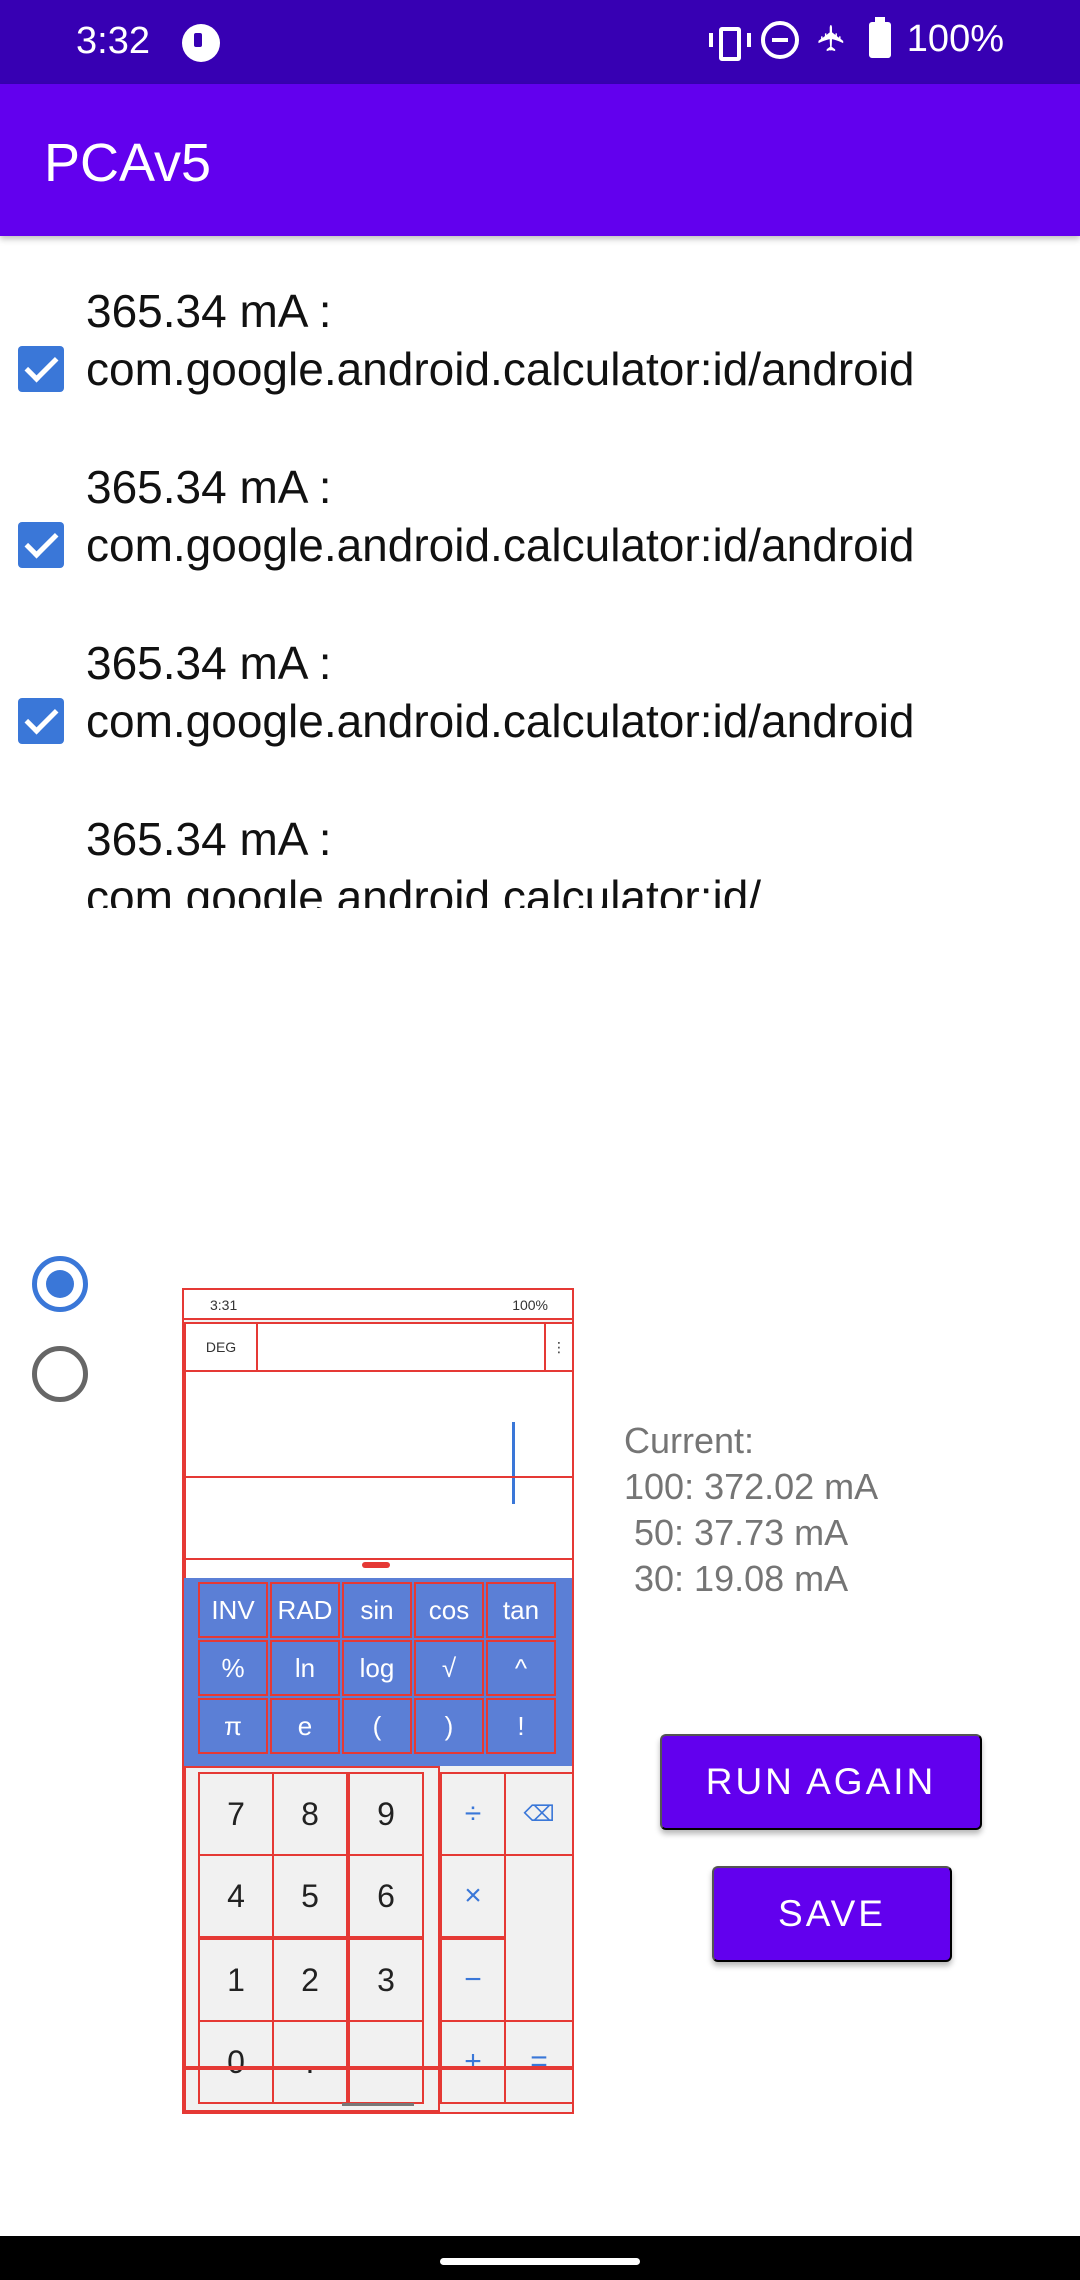 This screenshot has height=2280, width=1080. What do you see at coordinates (386, 1814) in the screenshot?
I see `preview-key: 9` at bounding box center [386, 1814].